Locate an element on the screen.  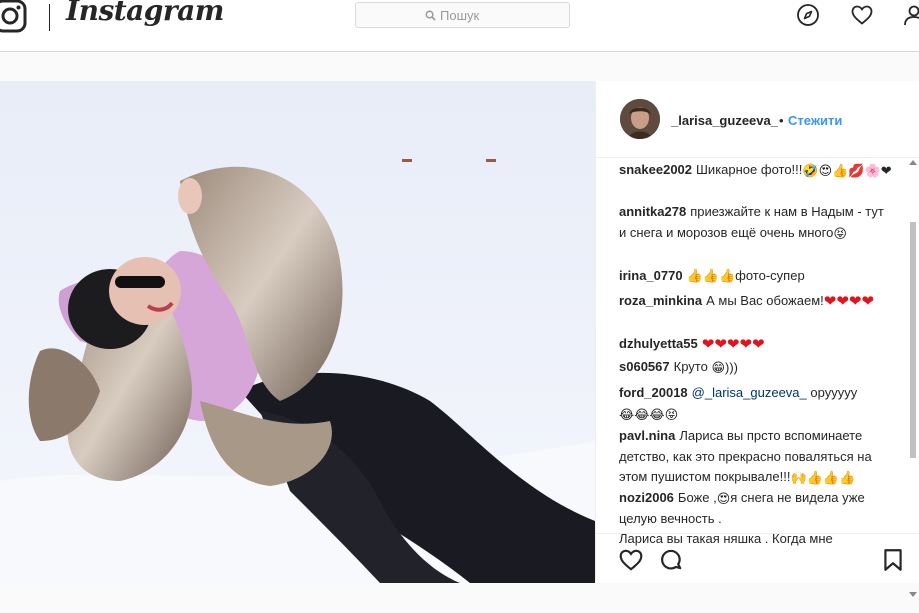
like-heart-icon is located at coordinates (631, 560).